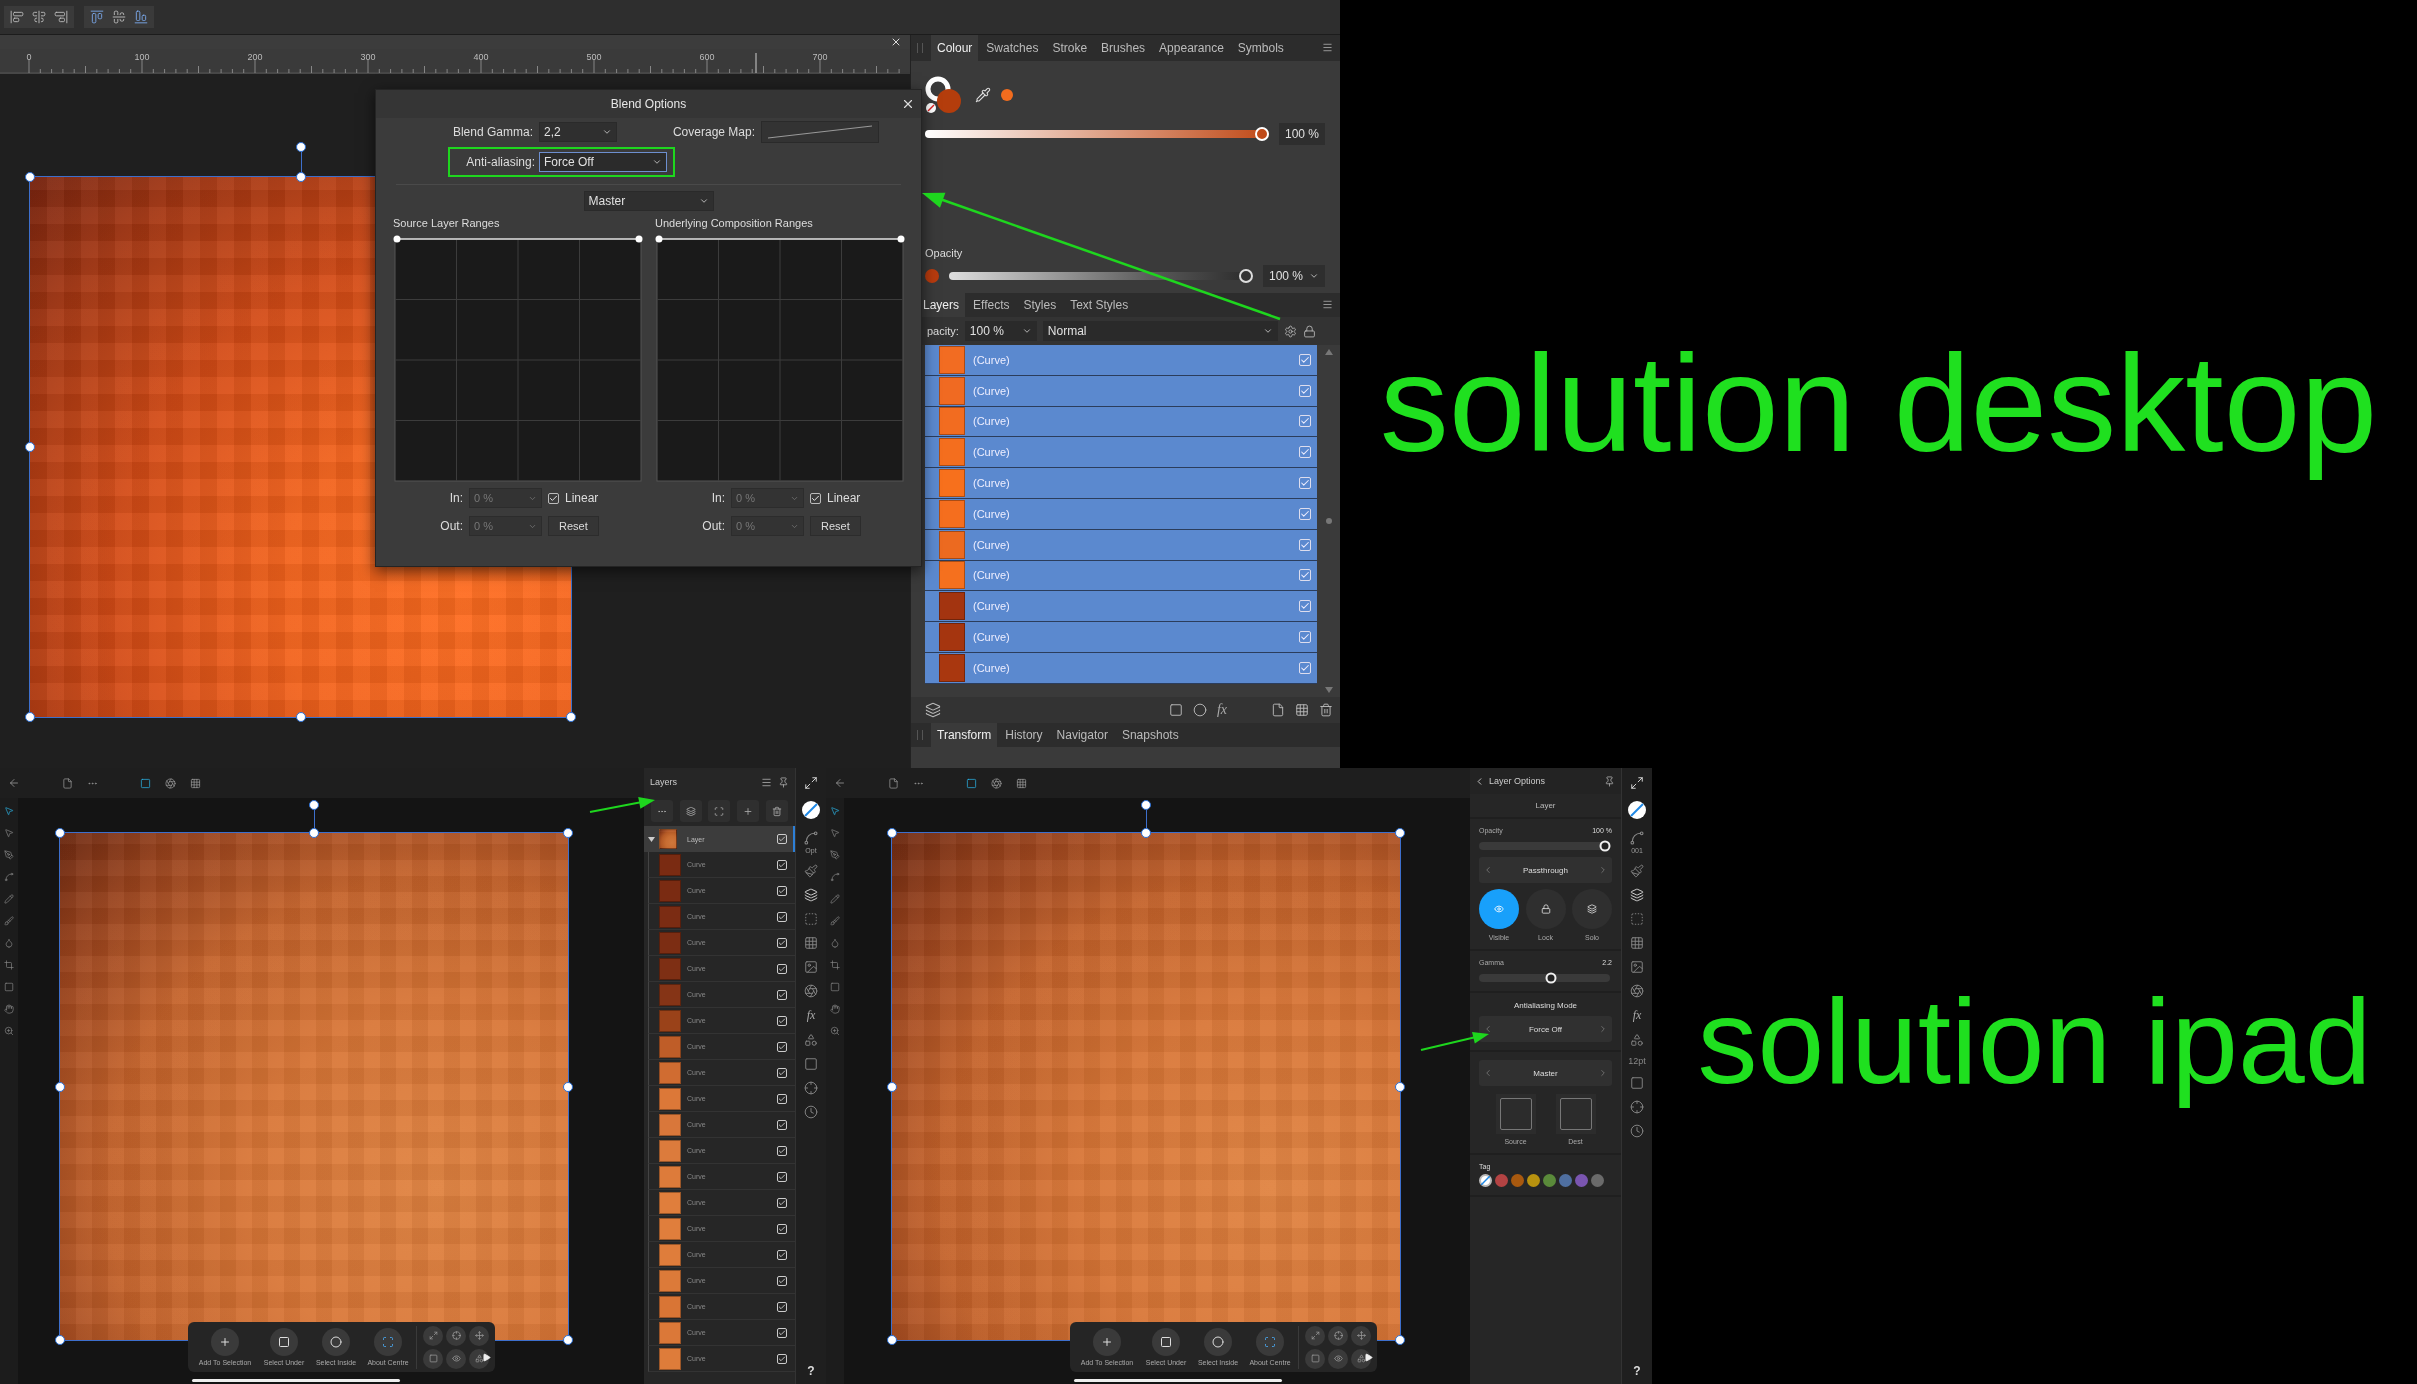 The image size is (2417, 1384). Describe the element at coordinates (1545, 870) in the screenshot. I see `blend-mode-stepper: Passthrough` at that location.